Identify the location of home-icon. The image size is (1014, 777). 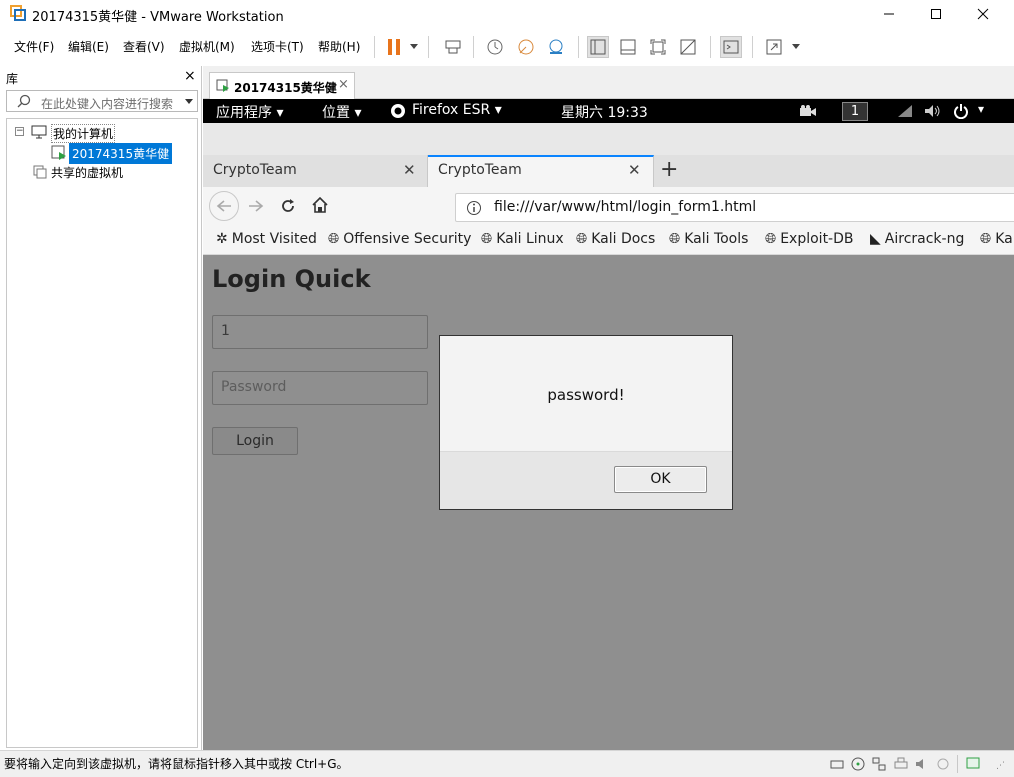
(320, 205).